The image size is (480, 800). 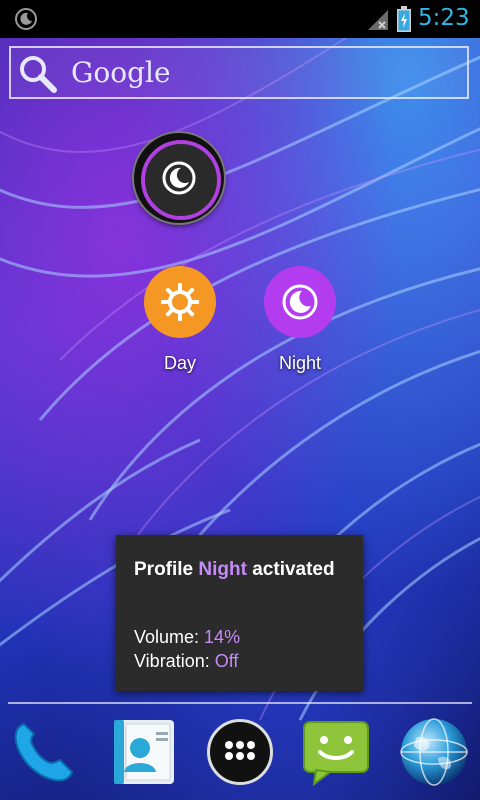 I want to click on dock-divider, so click(x=240, y=703).